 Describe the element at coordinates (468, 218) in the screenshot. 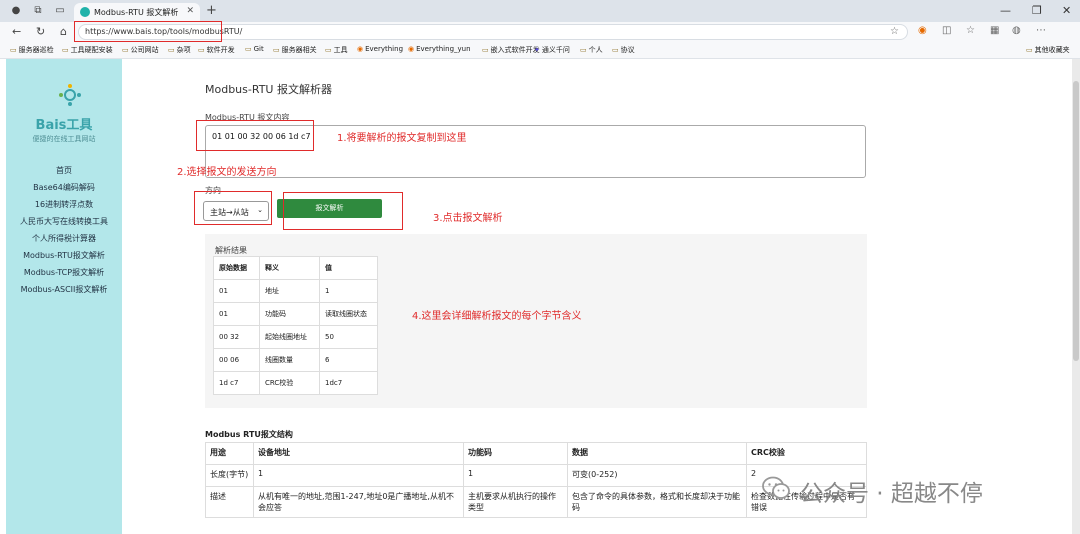

I see `annotation-step3: 3.点击报文解析` at that location.